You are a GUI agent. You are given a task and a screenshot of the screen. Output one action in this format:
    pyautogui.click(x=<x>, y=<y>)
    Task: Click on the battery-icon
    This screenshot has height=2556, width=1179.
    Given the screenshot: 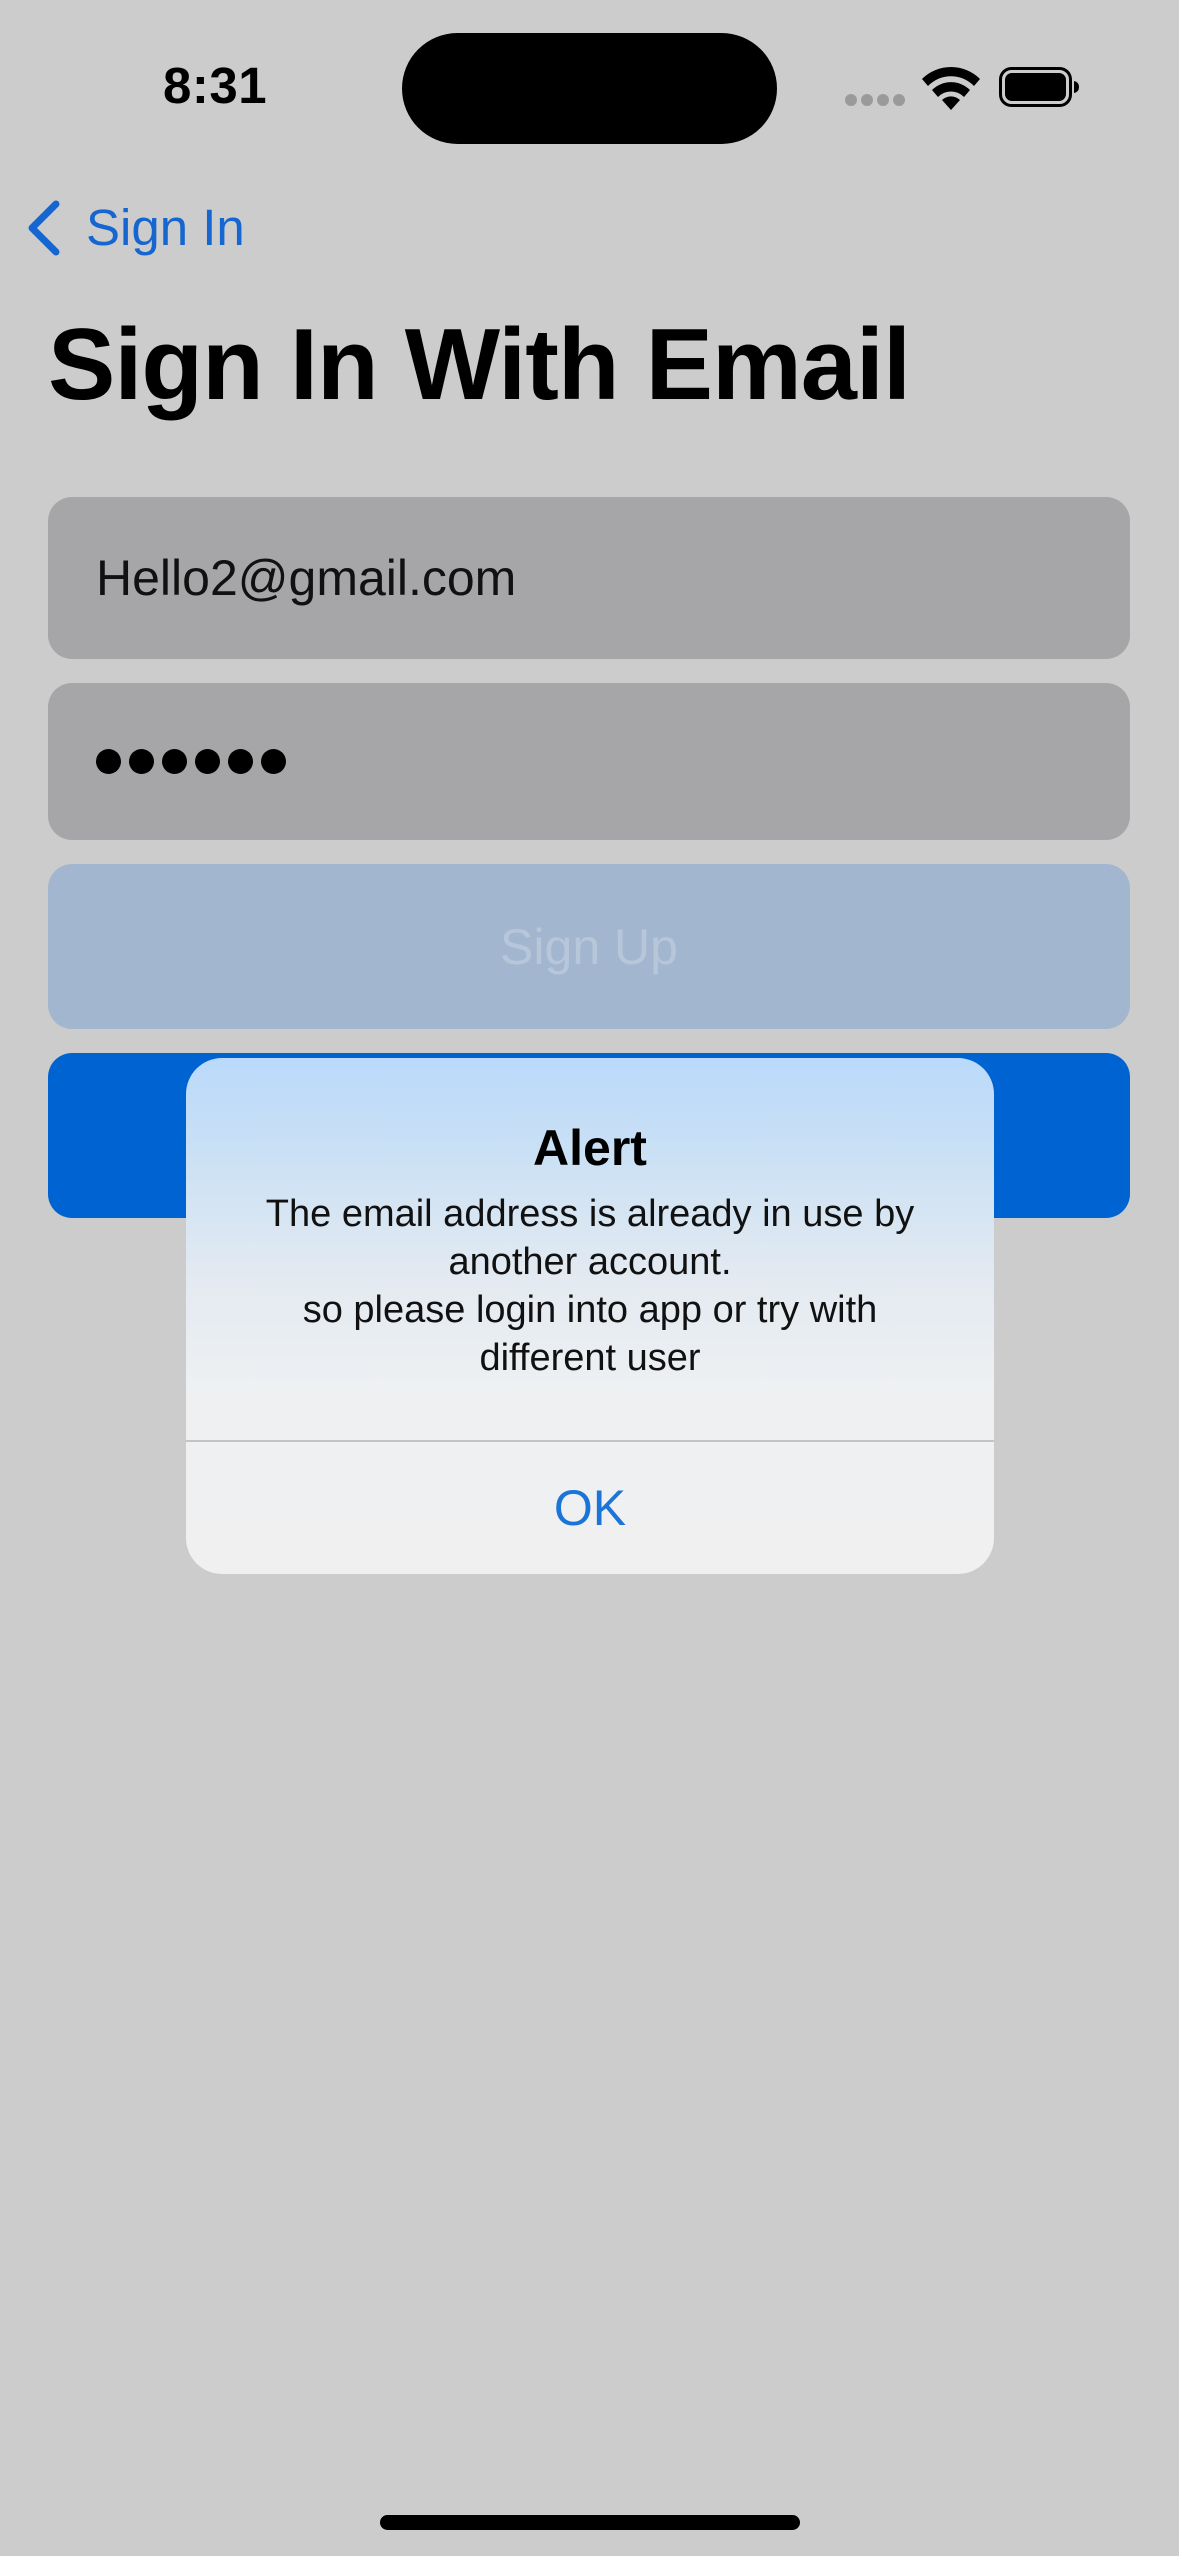 What is the action you would take?
    pyautogui.click(x=1039, y=87)
    